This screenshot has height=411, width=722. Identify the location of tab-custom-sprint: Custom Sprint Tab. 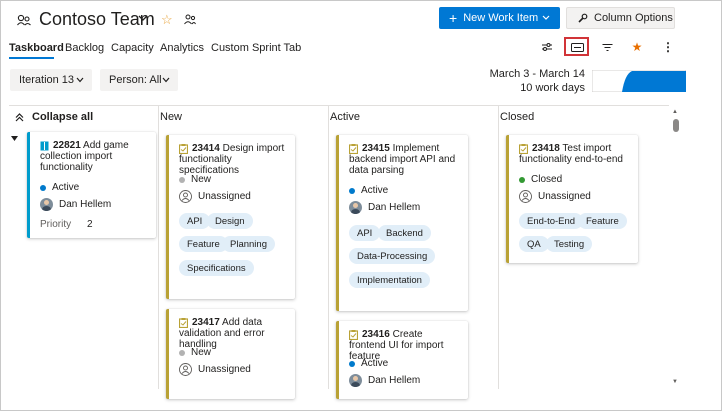
(256, 48).